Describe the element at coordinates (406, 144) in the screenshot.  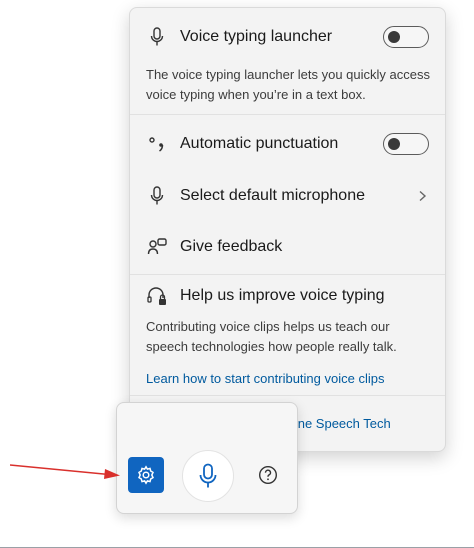
I see `automatic-punctuation-toggle` at that location.